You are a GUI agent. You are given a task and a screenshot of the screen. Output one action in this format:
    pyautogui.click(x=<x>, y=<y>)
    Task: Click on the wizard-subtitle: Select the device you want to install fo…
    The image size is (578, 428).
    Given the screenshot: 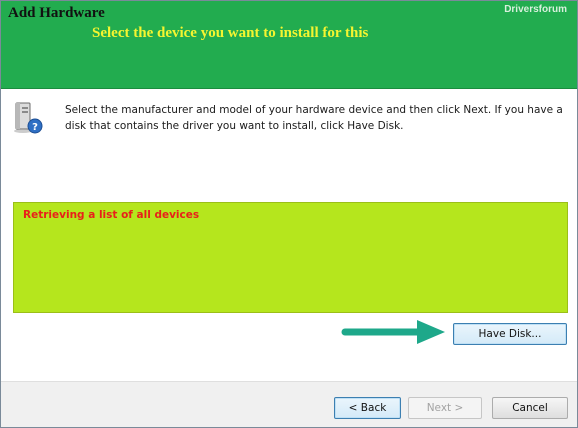 What is the action you would take?
    pyautogui.click(x=230, y=33)
    